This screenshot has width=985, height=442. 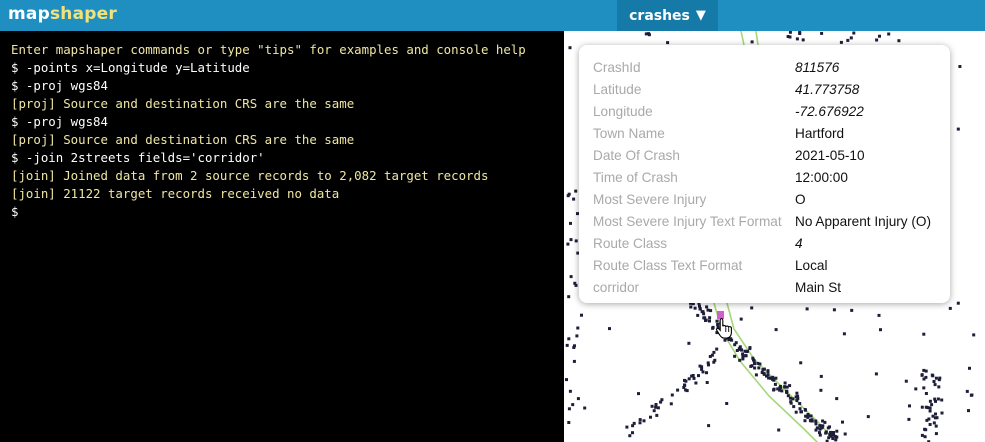 What do you see at coordinates (667, 15) in the screenshot?
I see `layer-menu-button: crashes ▼` at bounding box center [667, 15].